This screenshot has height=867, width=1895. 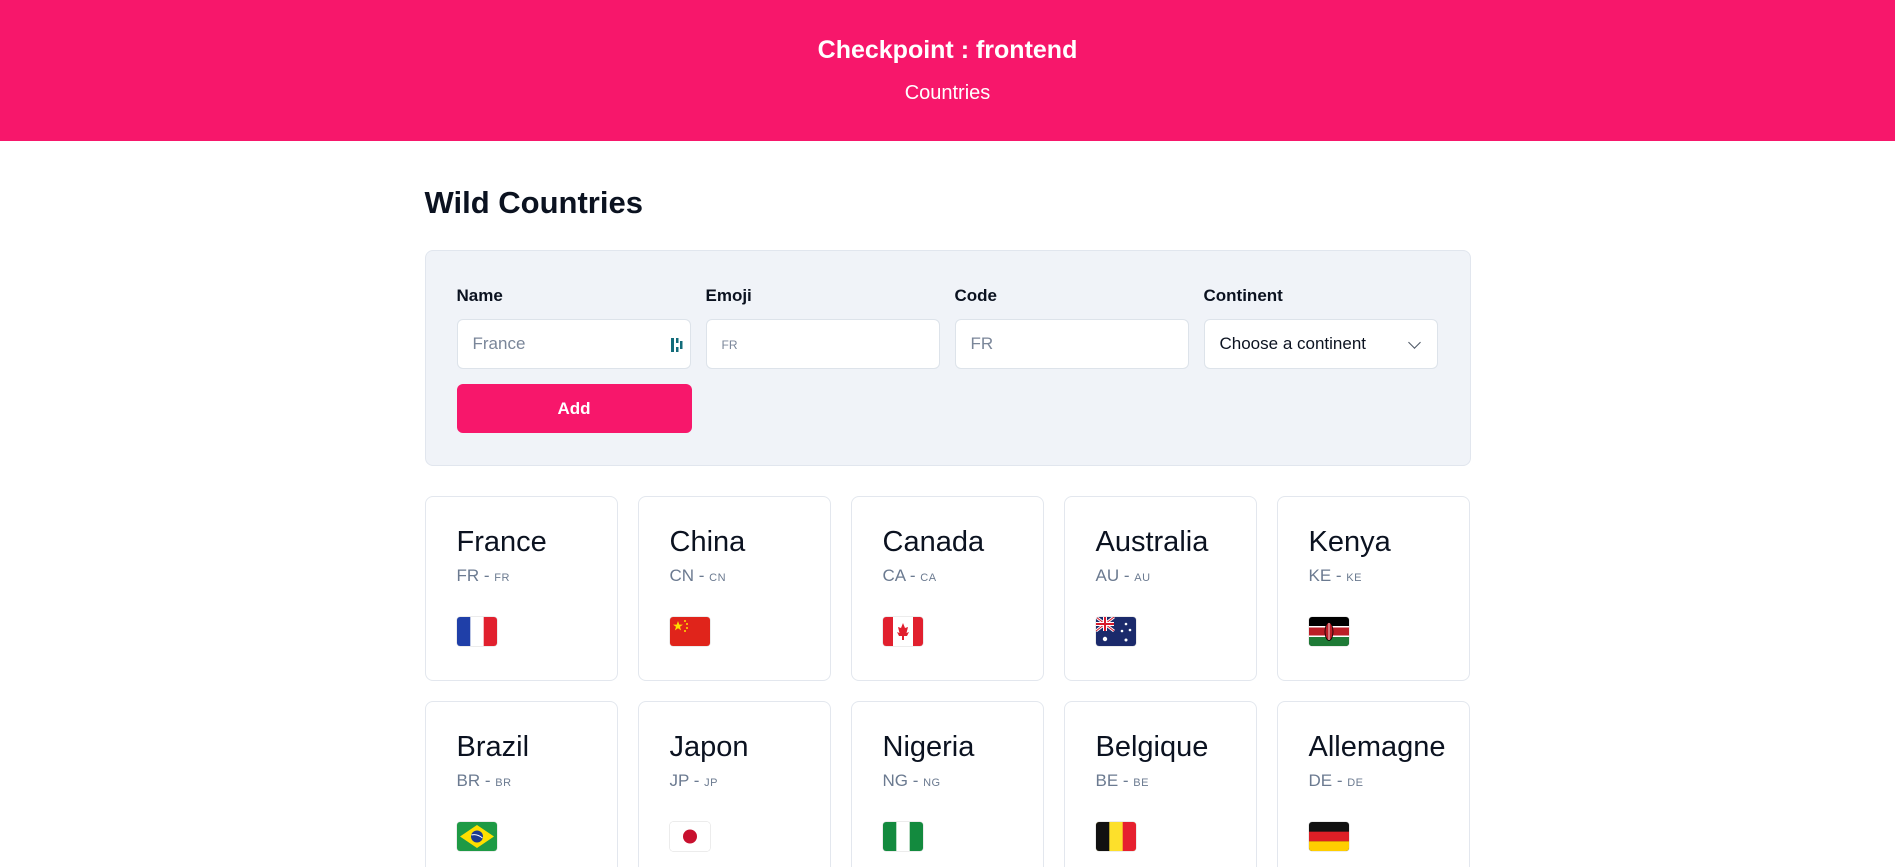 What do you see at coordinates (1115, 836) in the screenshot?
I see `flag-be-icon` at bounding box center [1115, 836].